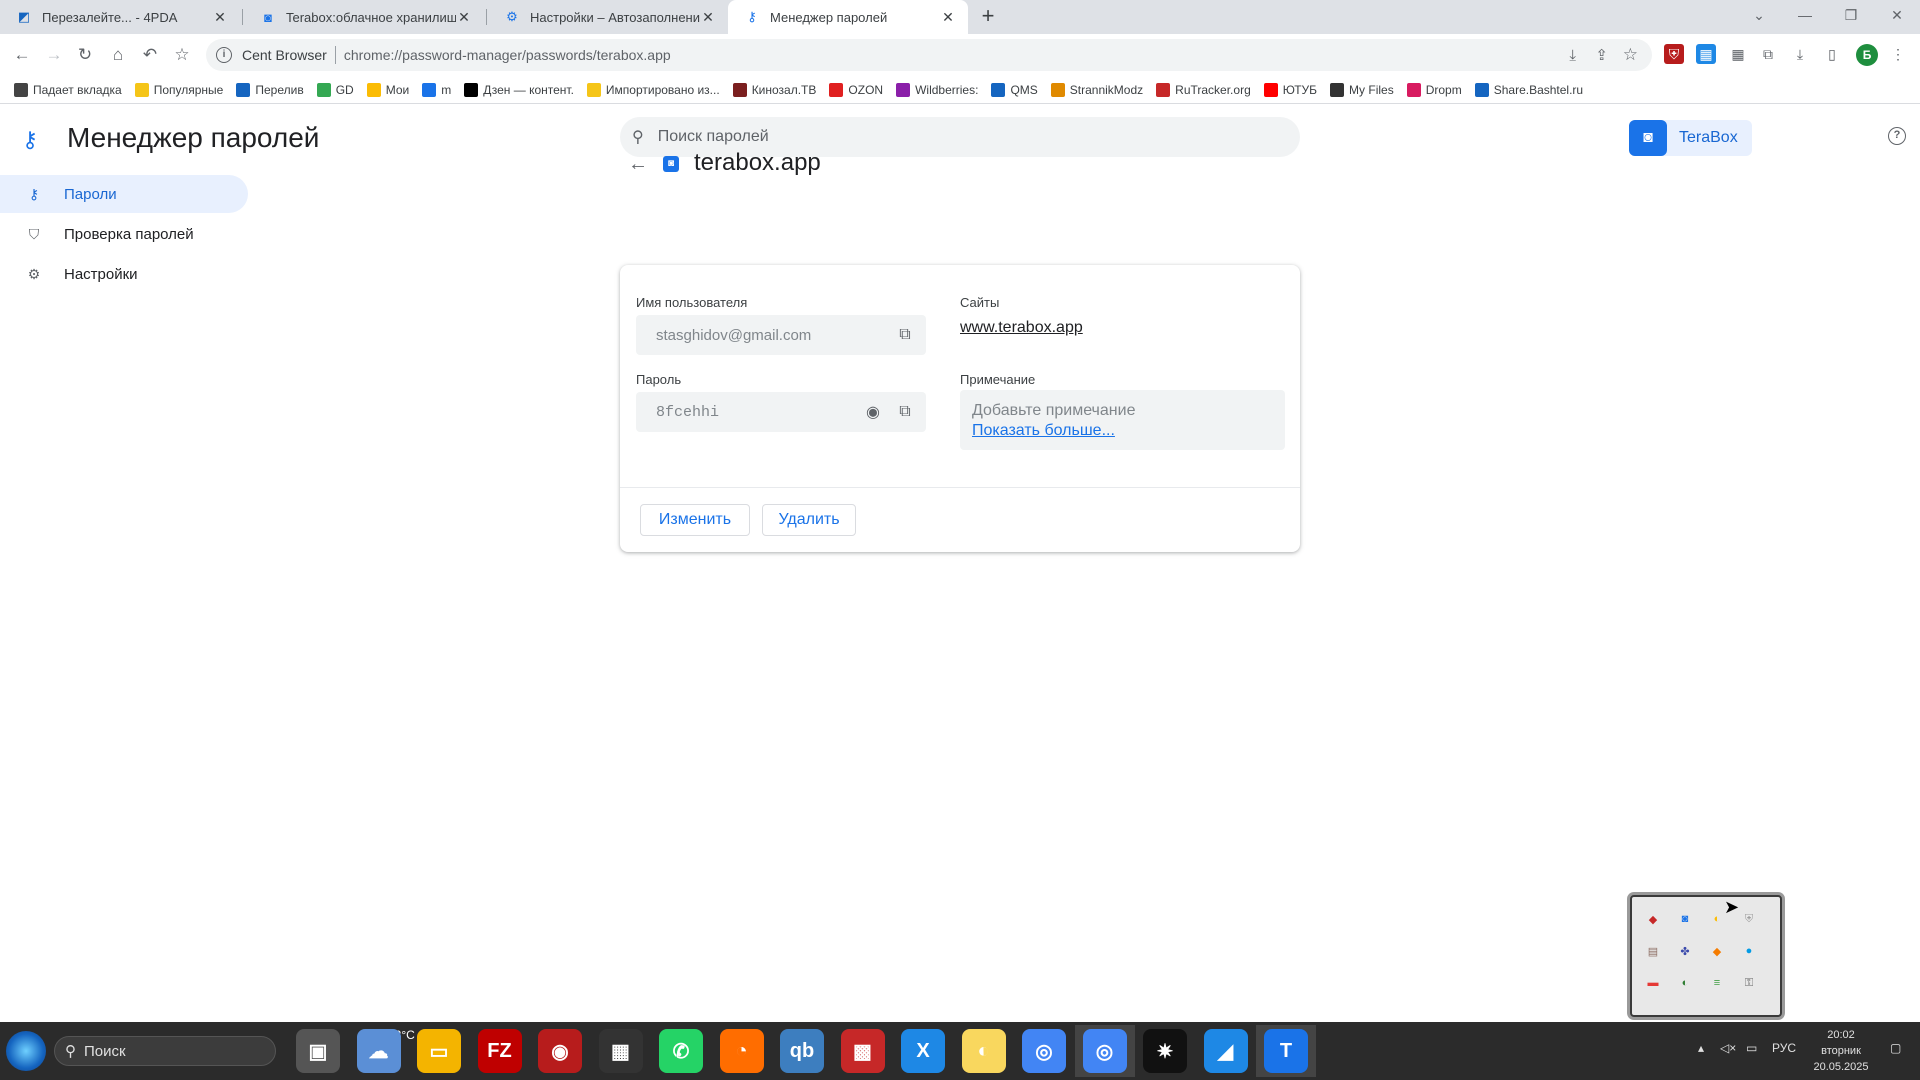 This screenshot has width=1920, height=1080. What do you see at coordinates (1717, 951) in the screenshot?
I see `orange-app-icon: ◆` at bounding box center [1717, 951].